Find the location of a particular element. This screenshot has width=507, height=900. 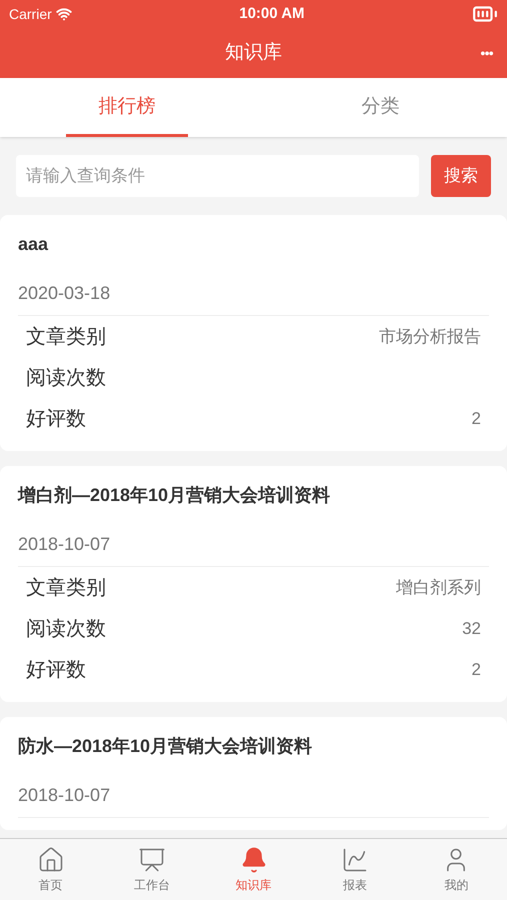

bell-icon is located at coordinates (254, 860).